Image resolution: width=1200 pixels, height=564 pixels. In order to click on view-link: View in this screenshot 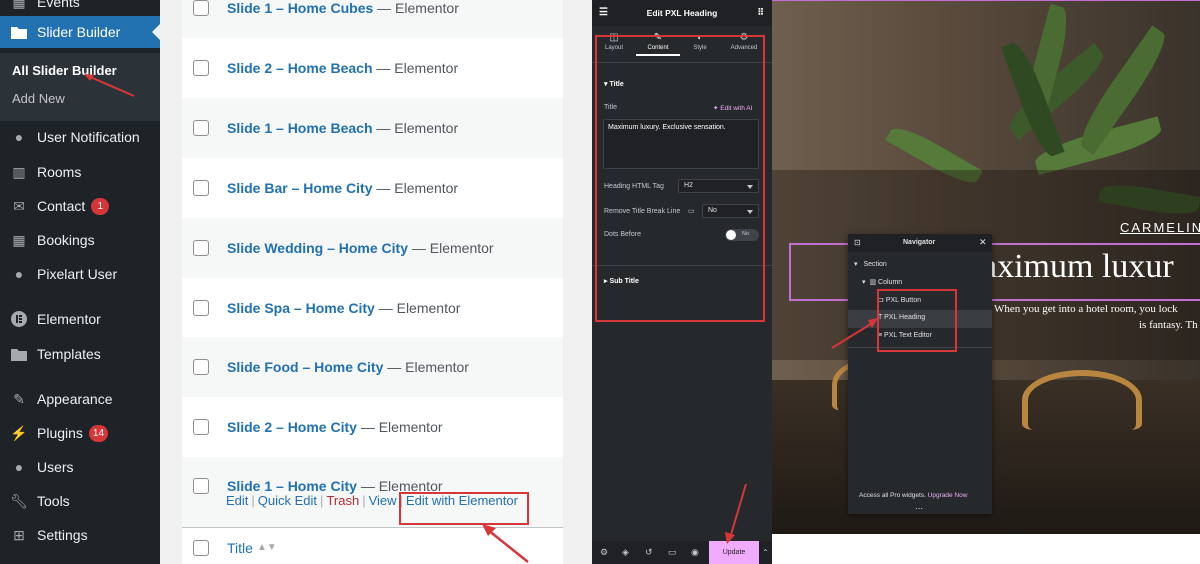, I will do `click(383, 500)`.